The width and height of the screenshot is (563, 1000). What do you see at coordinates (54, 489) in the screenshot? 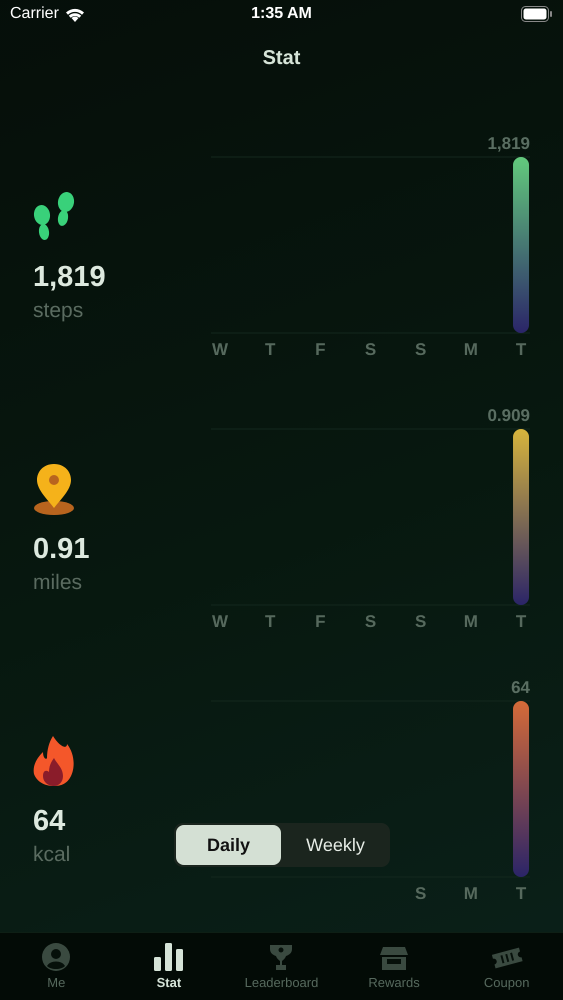
I see `map-pin-icon` at bounding box center [54, 489].